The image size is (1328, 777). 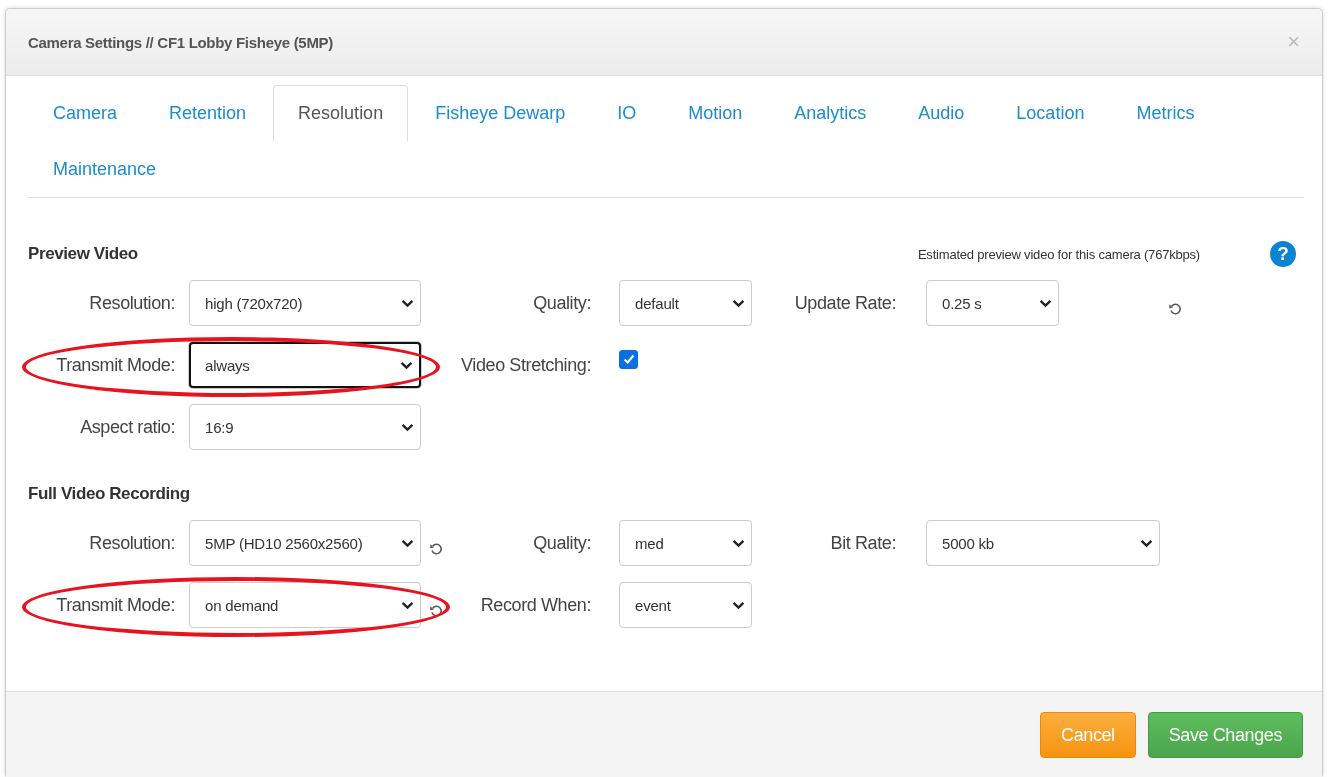 What do you see at coordinates (715, 113) in the screenshot?
I see `tab: Motion` at bounding box center [715, 113].